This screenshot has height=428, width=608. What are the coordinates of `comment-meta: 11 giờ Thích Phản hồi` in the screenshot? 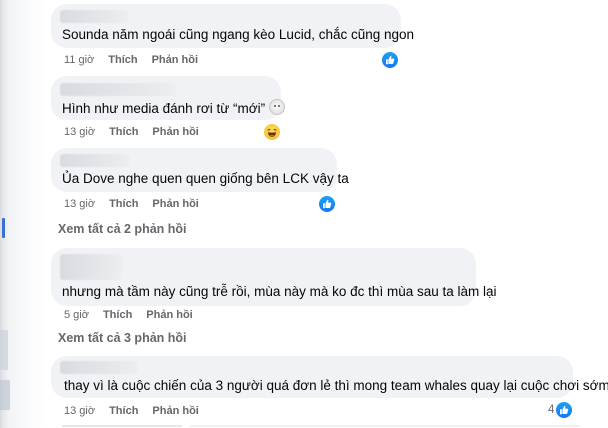 It's located at (131, 60).